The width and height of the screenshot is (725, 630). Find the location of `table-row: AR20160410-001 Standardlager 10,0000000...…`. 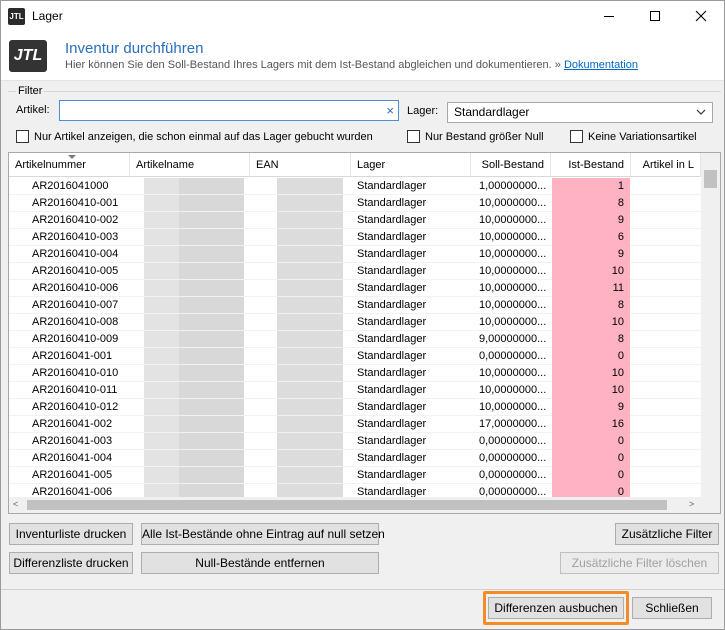

table-row: AR20160410-001 Standardlager 10,0000000...… is located at coordinates (355, 203).